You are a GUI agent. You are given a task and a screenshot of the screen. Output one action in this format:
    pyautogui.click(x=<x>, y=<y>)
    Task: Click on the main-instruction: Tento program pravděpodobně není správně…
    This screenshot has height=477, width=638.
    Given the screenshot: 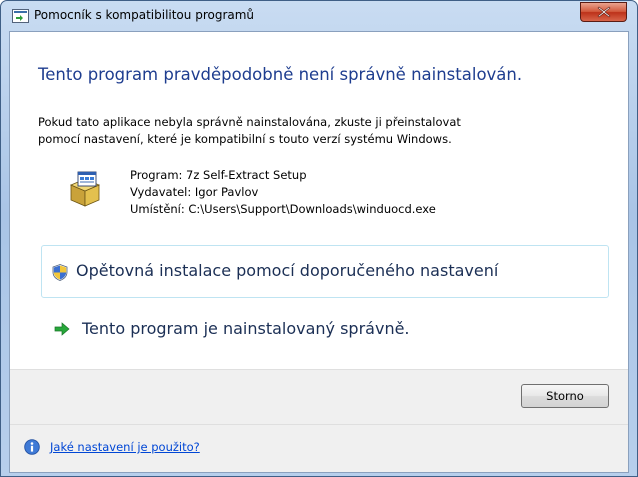 What is the action you would take?
    pyautogui.click(x=280, y=74)
    